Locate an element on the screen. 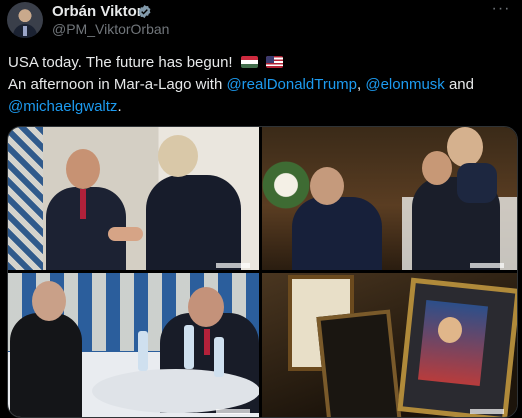 This screenshot has height=418, width=522. author-handle: @PM_ViktorOrban is located at coordinates (110, 29).